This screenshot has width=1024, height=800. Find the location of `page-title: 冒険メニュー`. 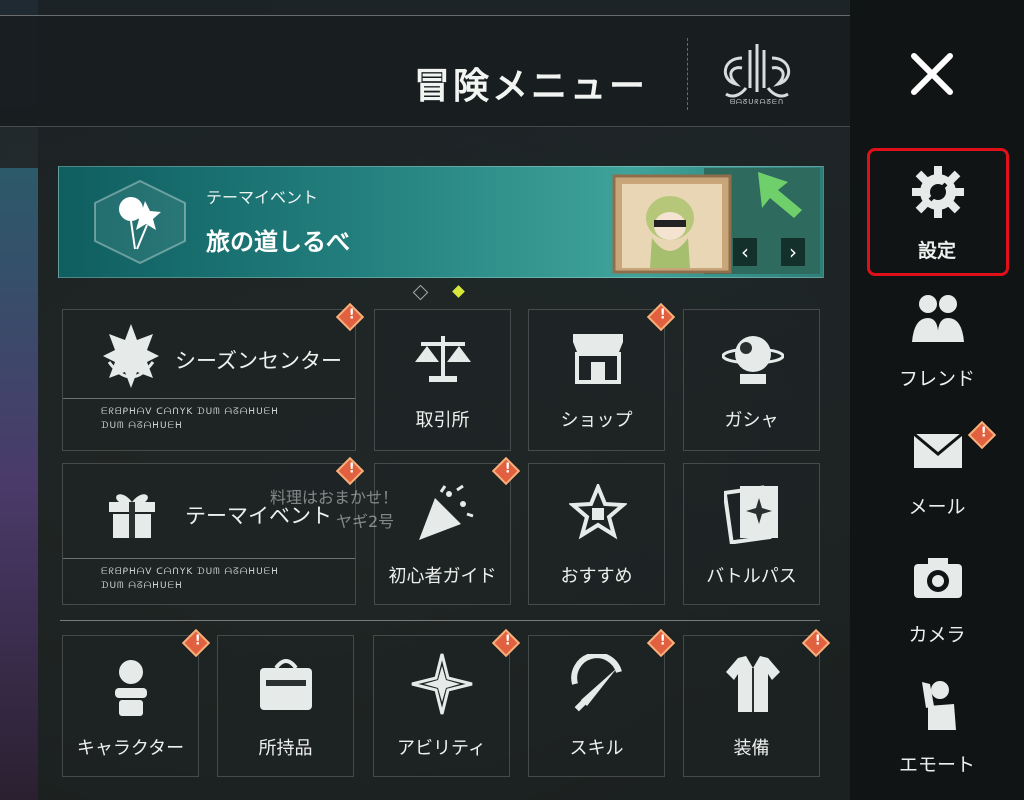

page-title: 冒険メニュー is located at coordinates (530, 86).